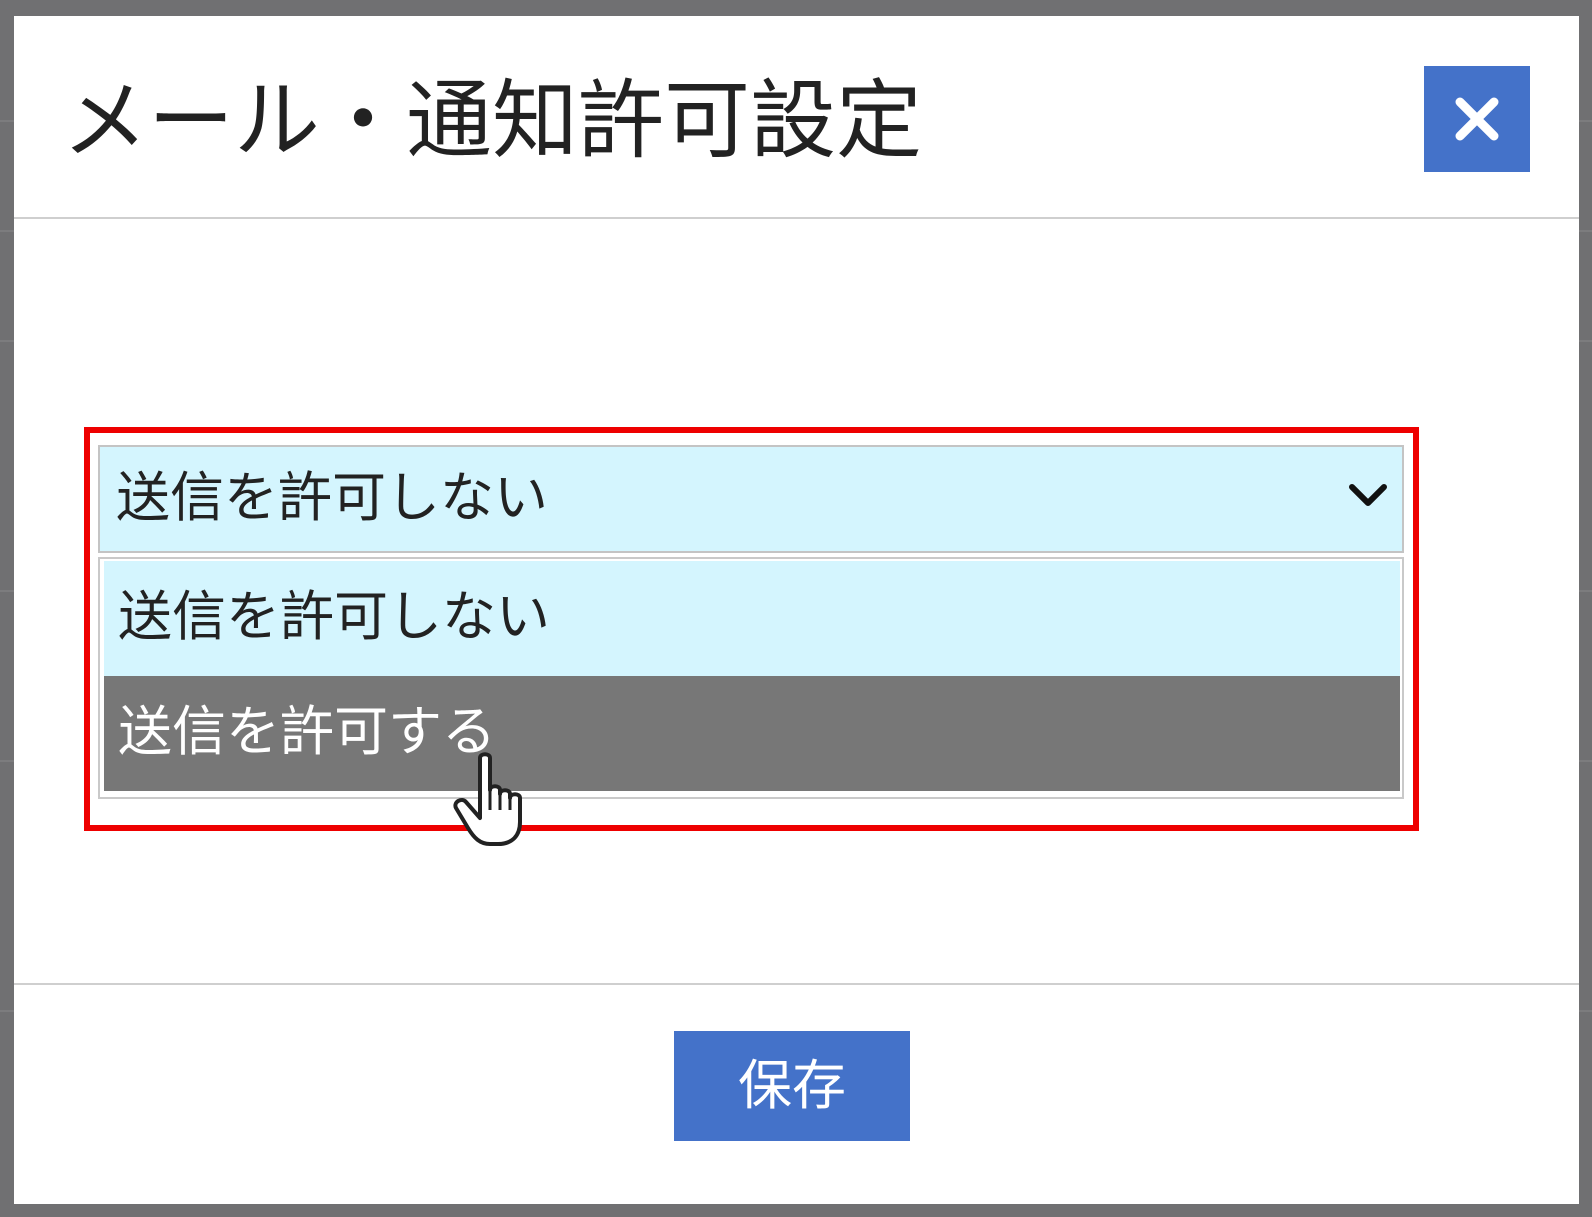 This screenshot has height=1217, width=1592. What do you see at coordinates (751, 499) in the screenshot?
I see `permission-select: 送信を許可しない` at bounding box center [751, 499].